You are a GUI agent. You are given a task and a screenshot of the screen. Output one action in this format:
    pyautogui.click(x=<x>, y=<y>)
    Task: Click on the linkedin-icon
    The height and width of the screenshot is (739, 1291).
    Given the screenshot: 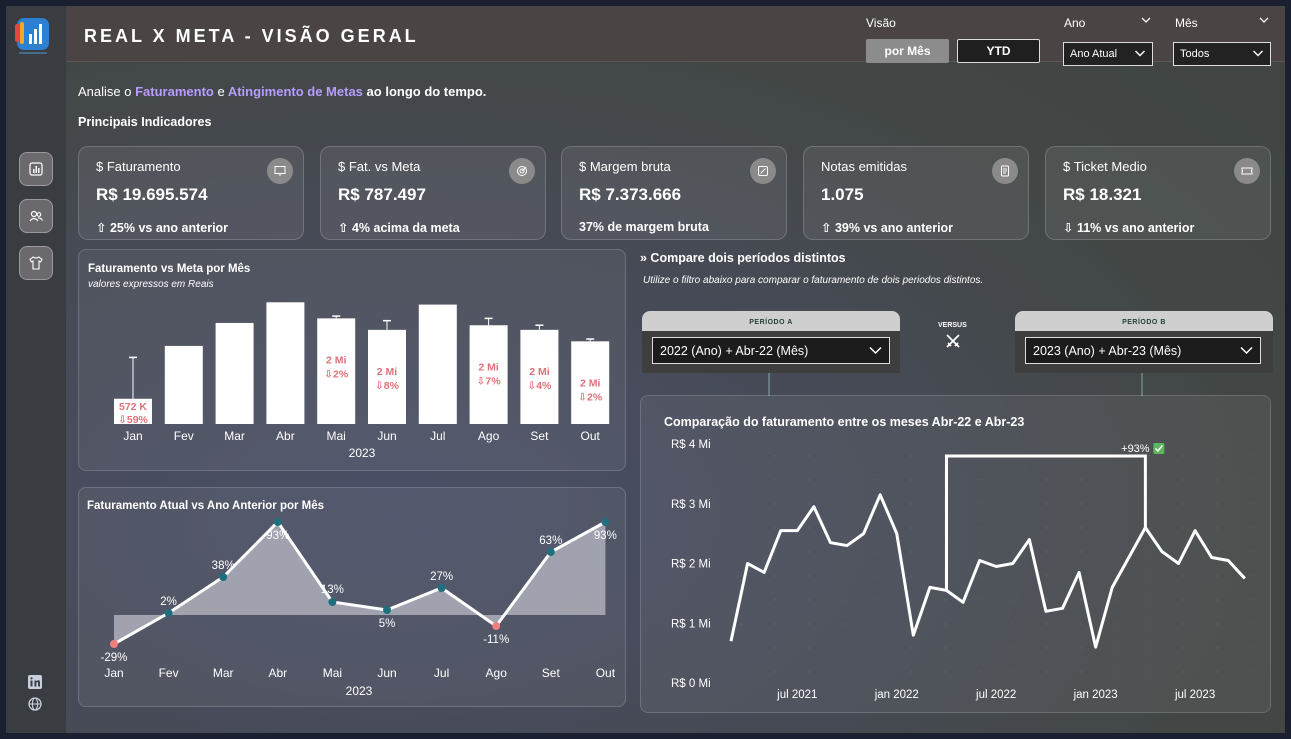 What is the action you would take?
    pyautogui.click(x=35, y=682)
    